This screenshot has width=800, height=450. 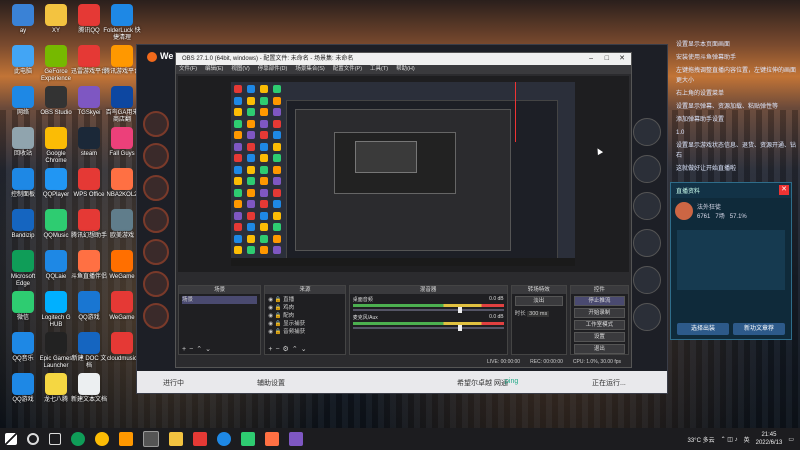 What do you see at coordinates (599, 301) in the screenshot?
I see `control-button: 停止推流` at bounding box center [599, 301].